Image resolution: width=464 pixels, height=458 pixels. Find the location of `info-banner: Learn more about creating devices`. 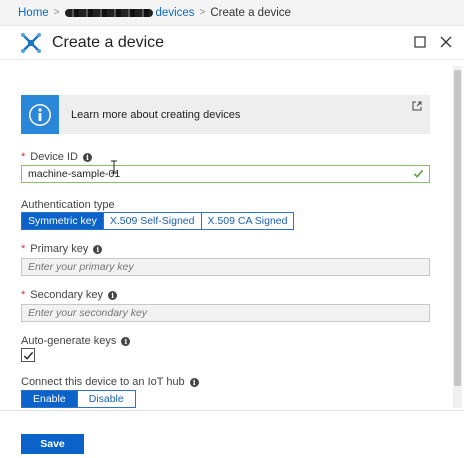

info-banner: Learn more about creating devices is located at coordinates (225, 114).